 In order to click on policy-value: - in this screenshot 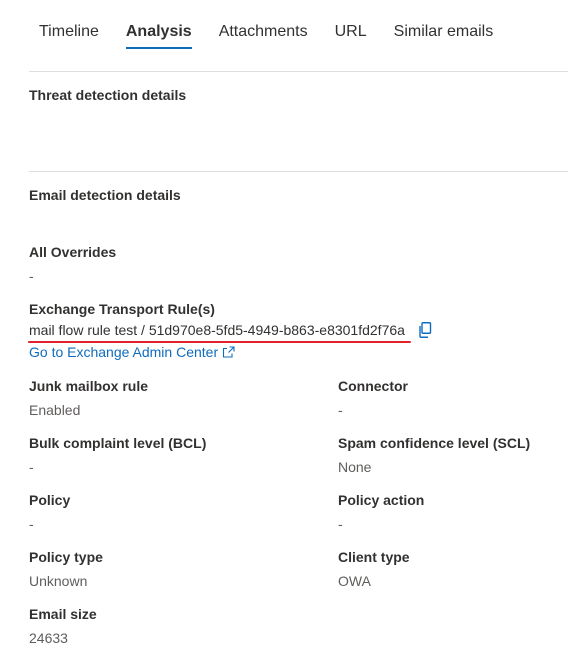, I will do `click(31, 524)`.